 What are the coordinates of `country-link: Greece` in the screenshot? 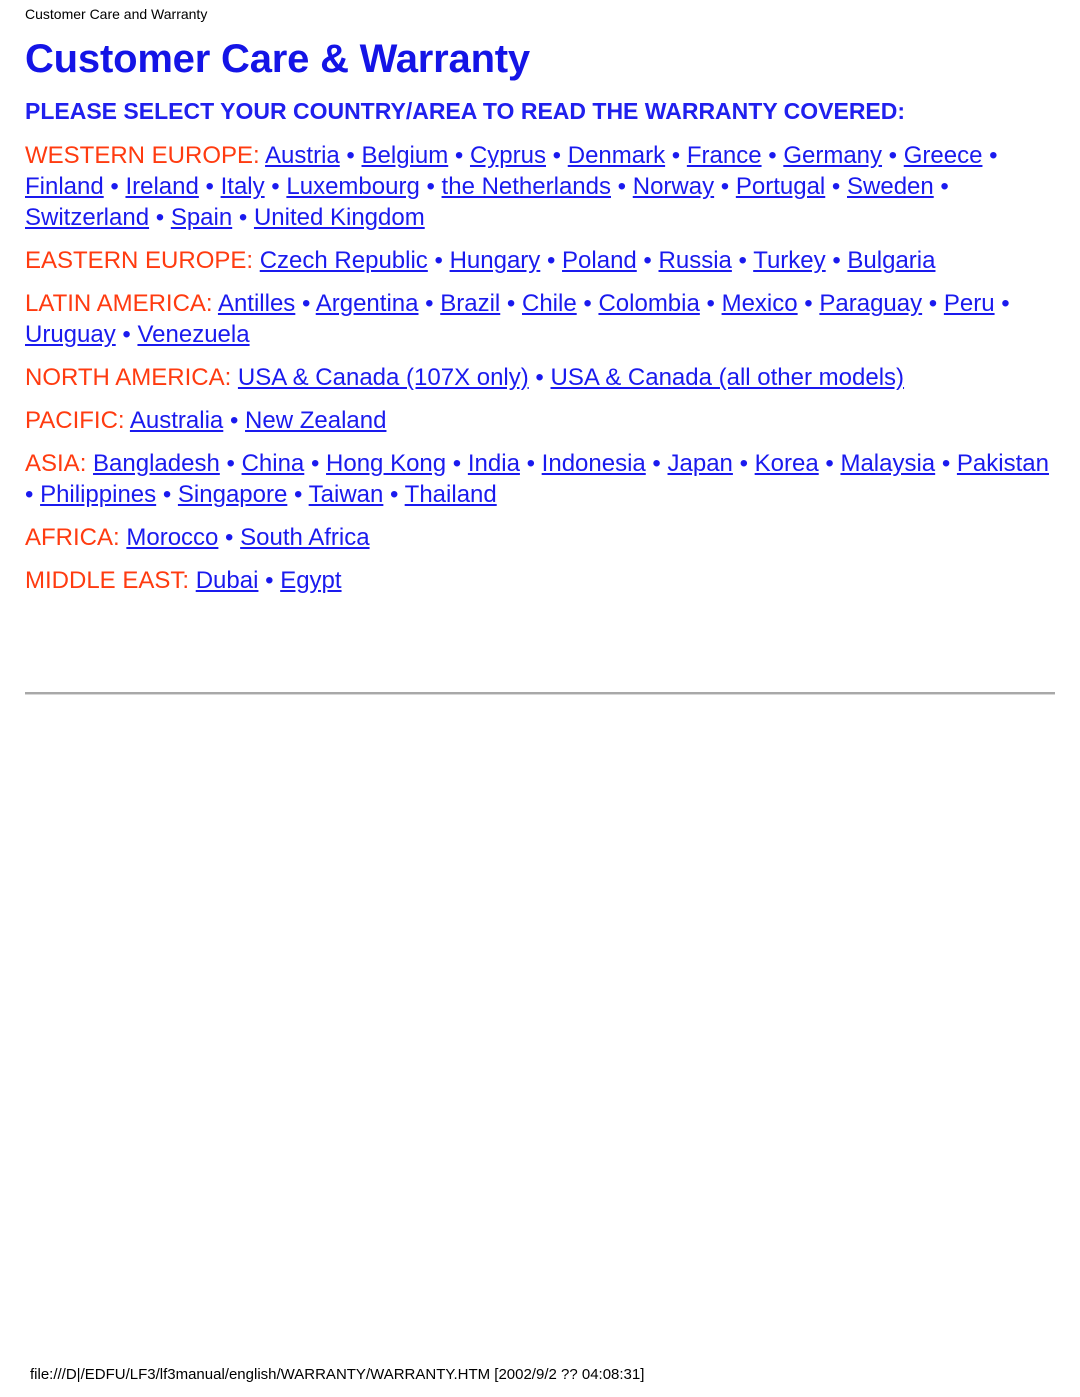 It's located at (943, 155).